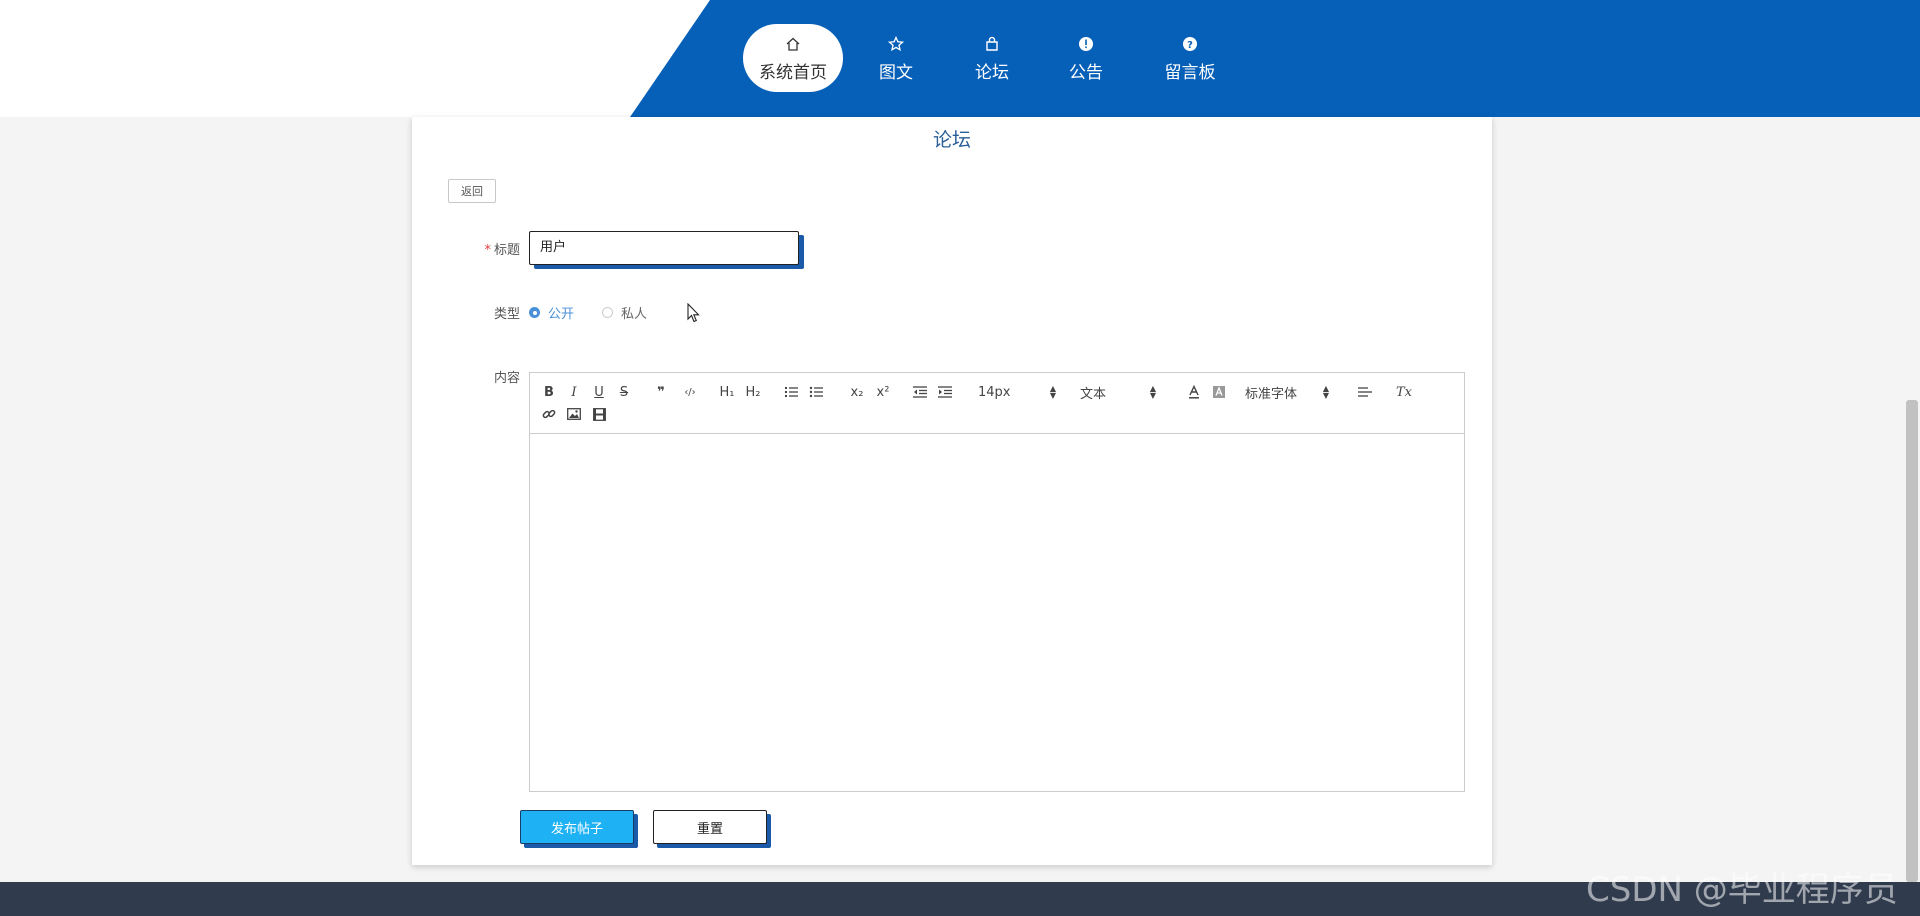  I want to click on nav-item-label: 公告, so click(1086, 72).